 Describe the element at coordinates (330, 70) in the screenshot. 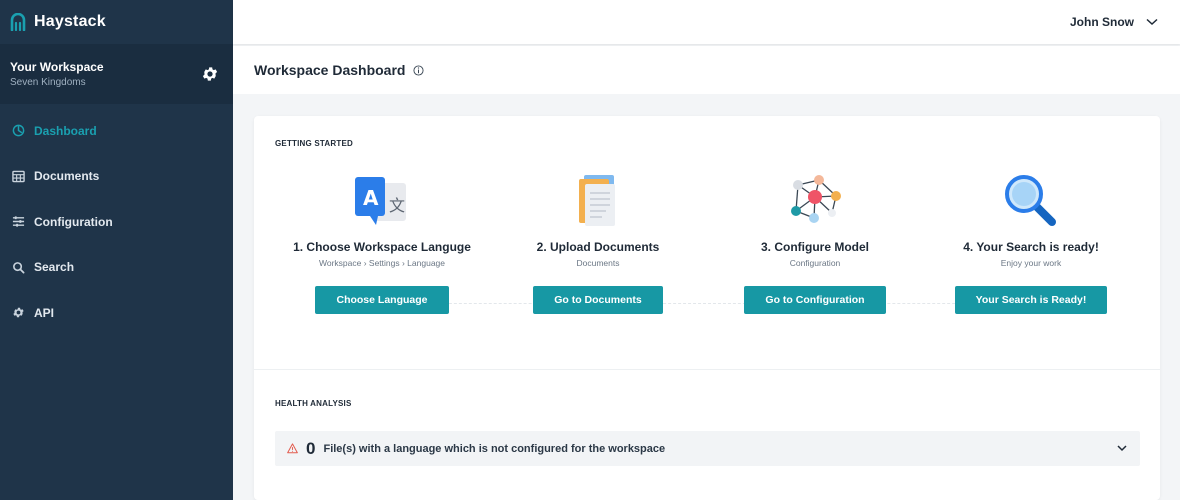

I see `page-title: Workspace Dashboard` at that location.